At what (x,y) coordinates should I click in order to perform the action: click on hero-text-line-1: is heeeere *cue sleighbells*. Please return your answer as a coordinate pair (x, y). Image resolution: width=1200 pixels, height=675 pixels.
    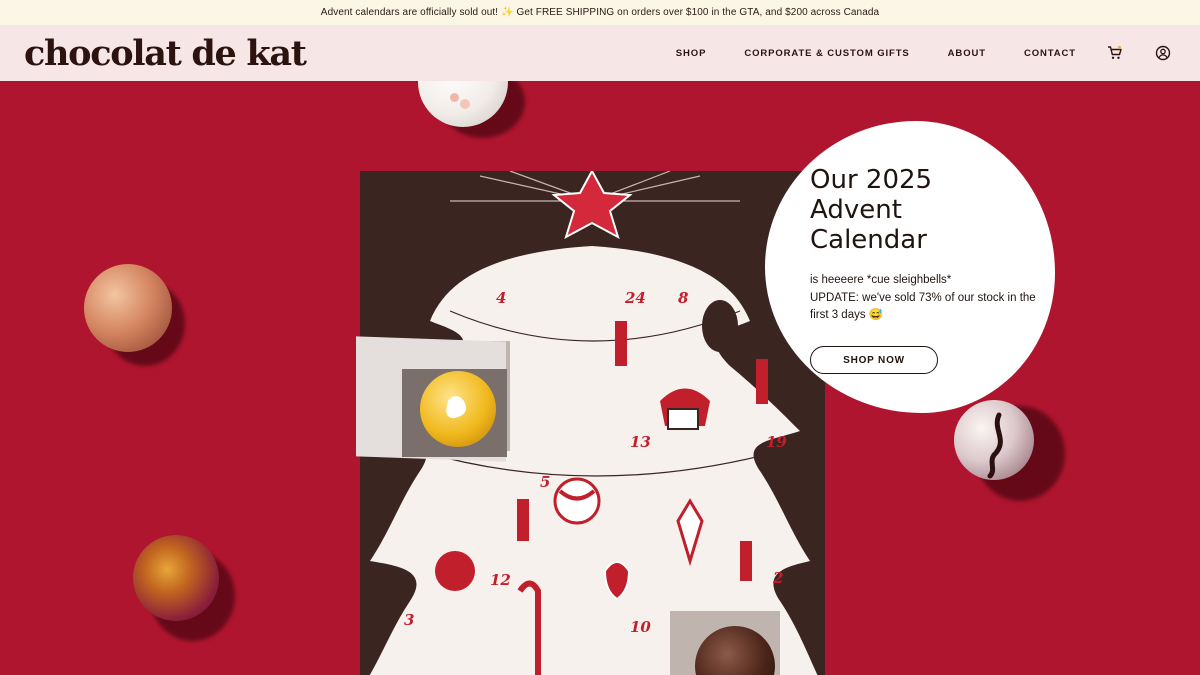
    Looking at the image, I should click on (881, 280).